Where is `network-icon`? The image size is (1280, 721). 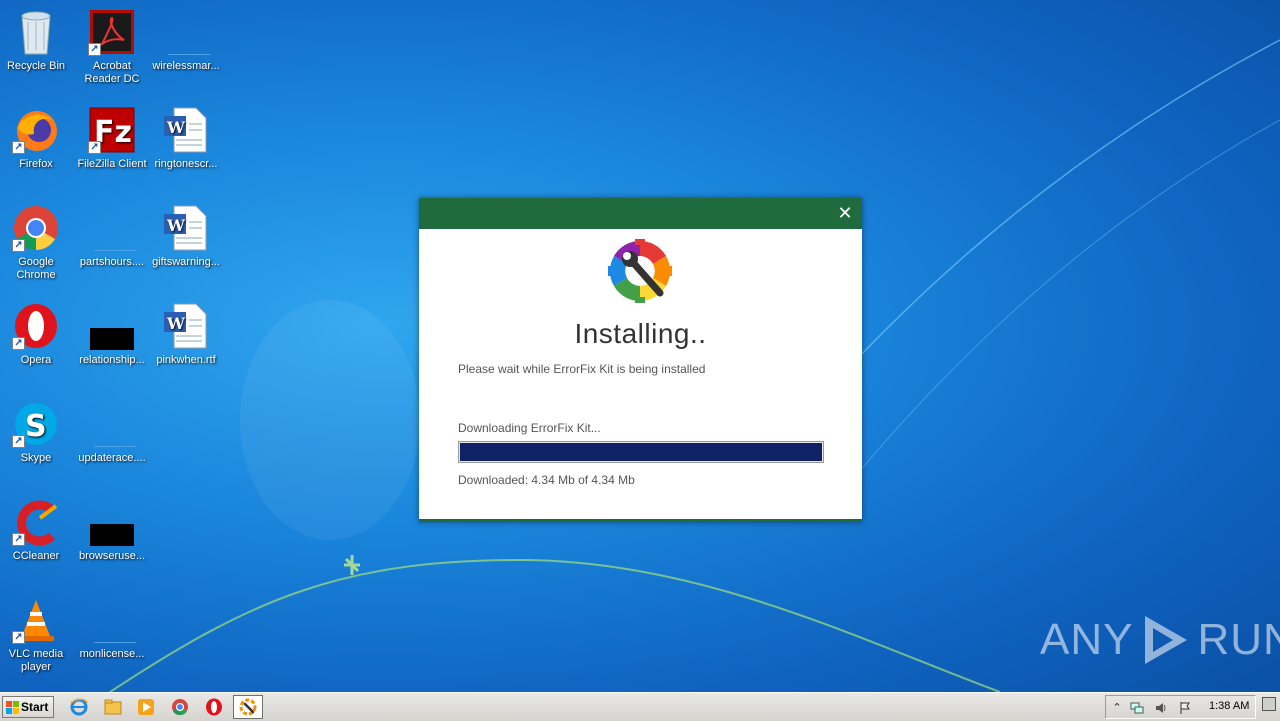 network-icon is located at coordinates (1137, 708).